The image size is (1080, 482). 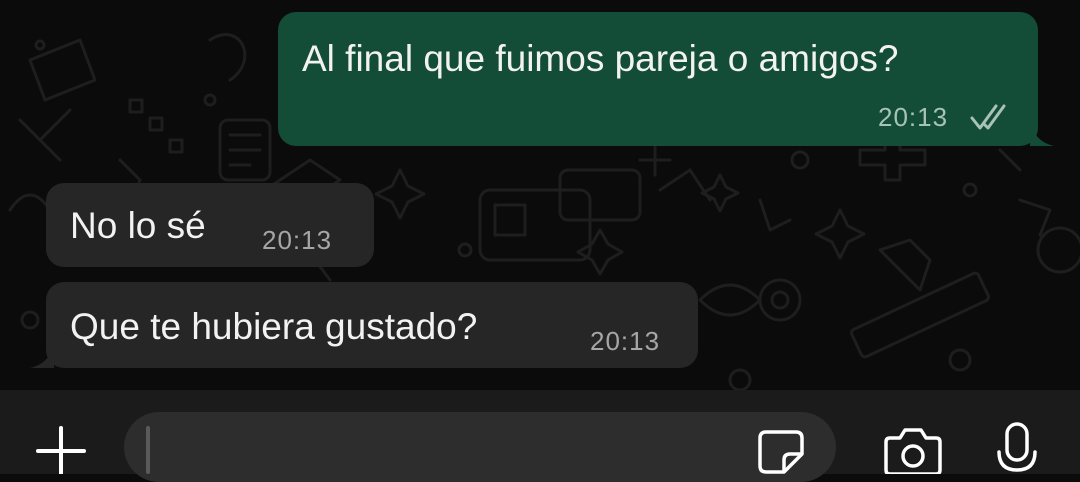 I want to click on message-text: Al final que fuimos pareja o amigos?, so click(x=600, y=58).